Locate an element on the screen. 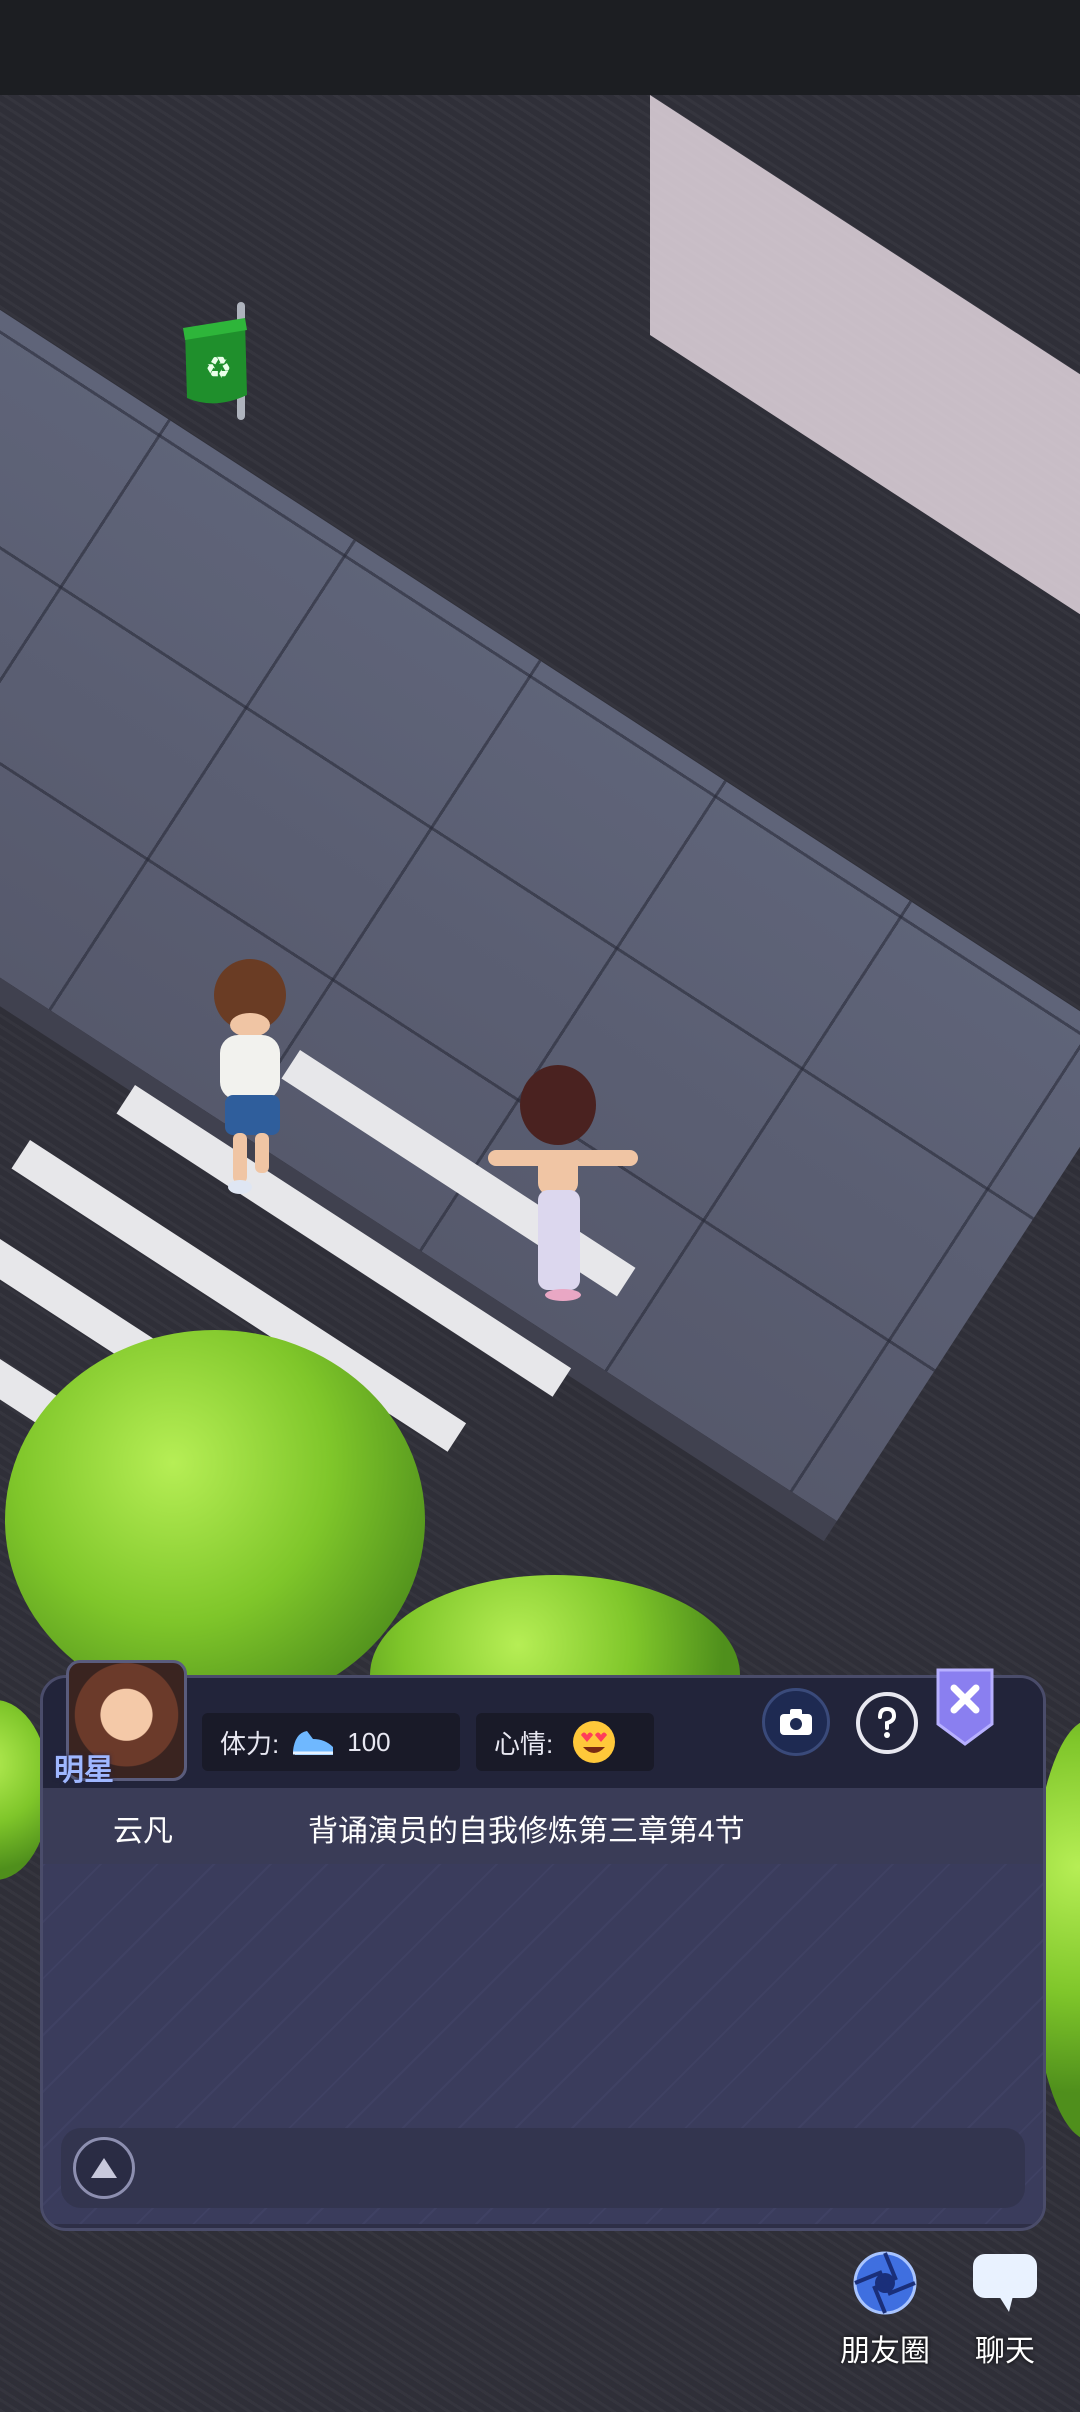 This screenshot has width=1080, height=2412. trash-can: ♻ is located at coordinates (215, 361).